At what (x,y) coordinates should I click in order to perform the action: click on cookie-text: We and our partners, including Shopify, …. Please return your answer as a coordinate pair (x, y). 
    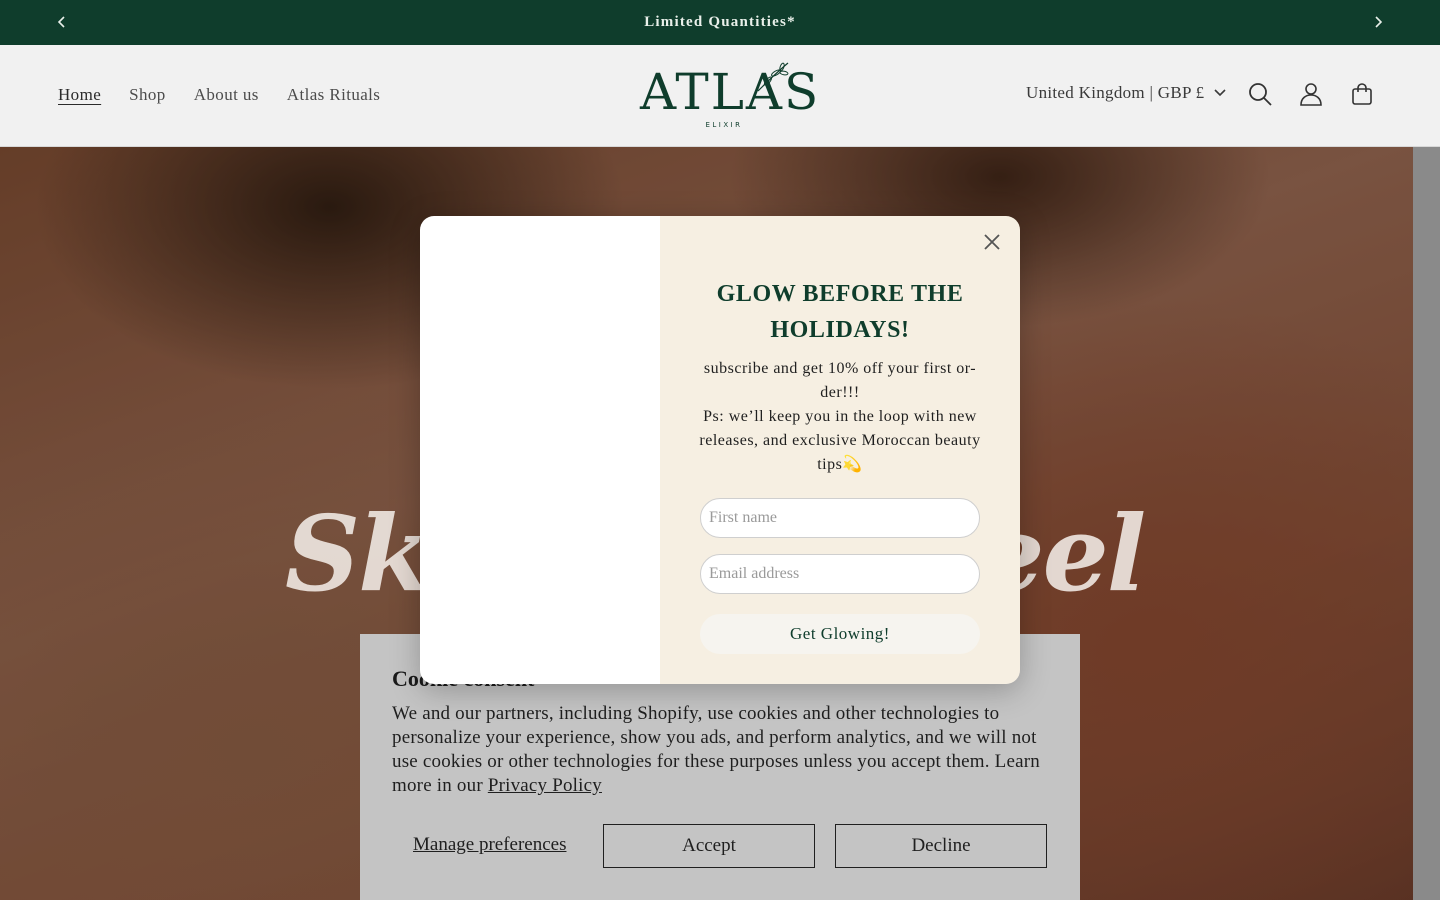
    Looking at the image, I should click on (722, 750).